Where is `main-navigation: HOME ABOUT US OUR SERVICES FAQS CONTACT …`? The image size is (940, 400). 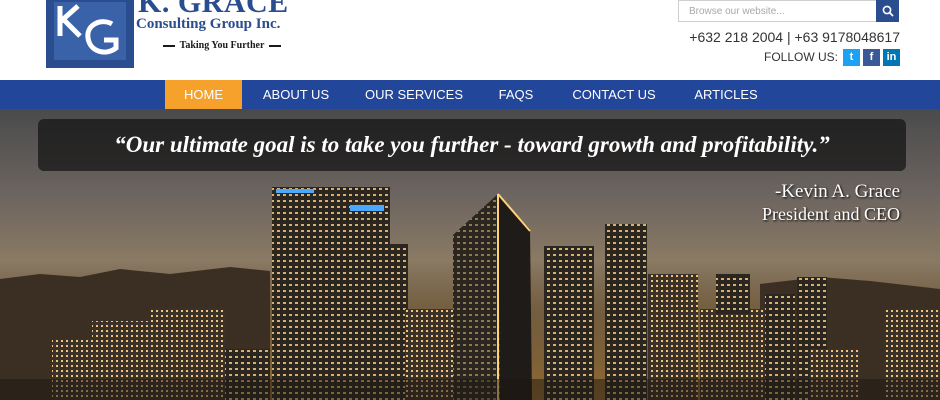 main-navigation: HOME ABOUT US OUR SERVICES FAQS CONTACT … is located at coordinates (470, 94).